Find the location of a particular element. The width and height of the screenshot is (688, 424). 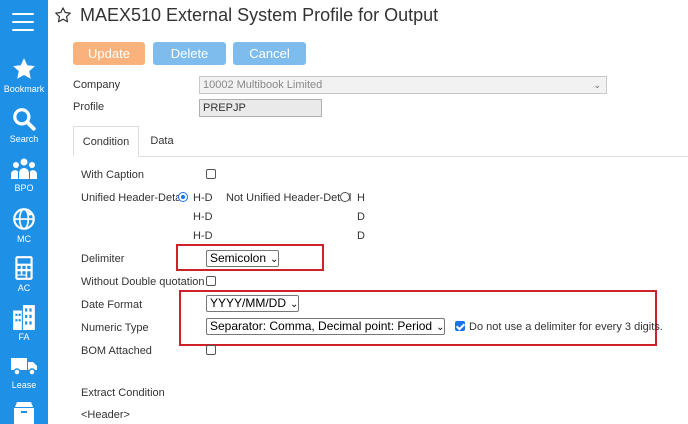

search-icon is located at coordinates (24, 119).